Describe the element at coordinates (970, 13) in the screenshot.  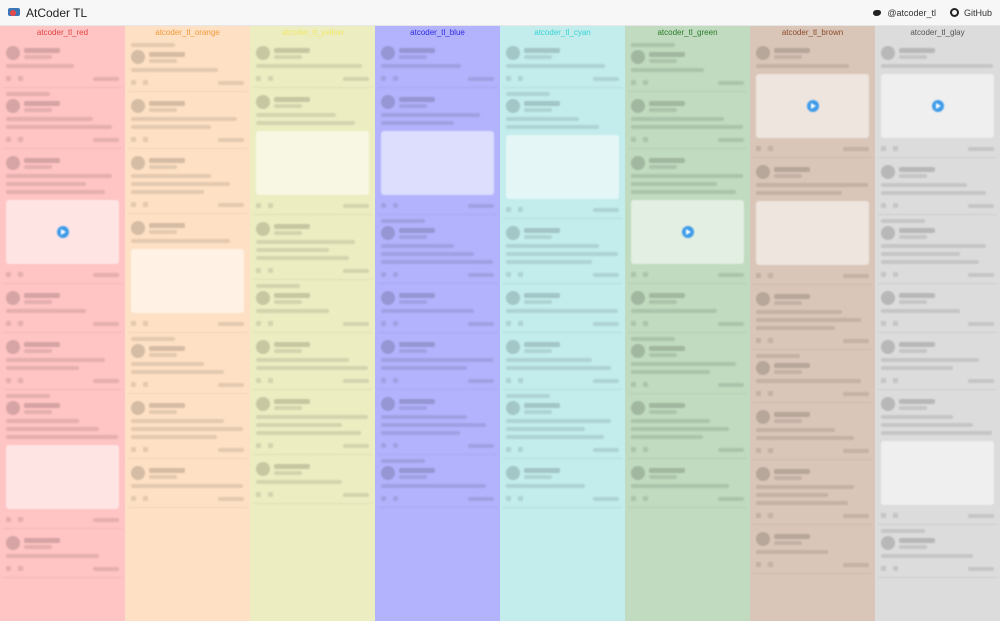
I see `github-link: GitHub` at that location.